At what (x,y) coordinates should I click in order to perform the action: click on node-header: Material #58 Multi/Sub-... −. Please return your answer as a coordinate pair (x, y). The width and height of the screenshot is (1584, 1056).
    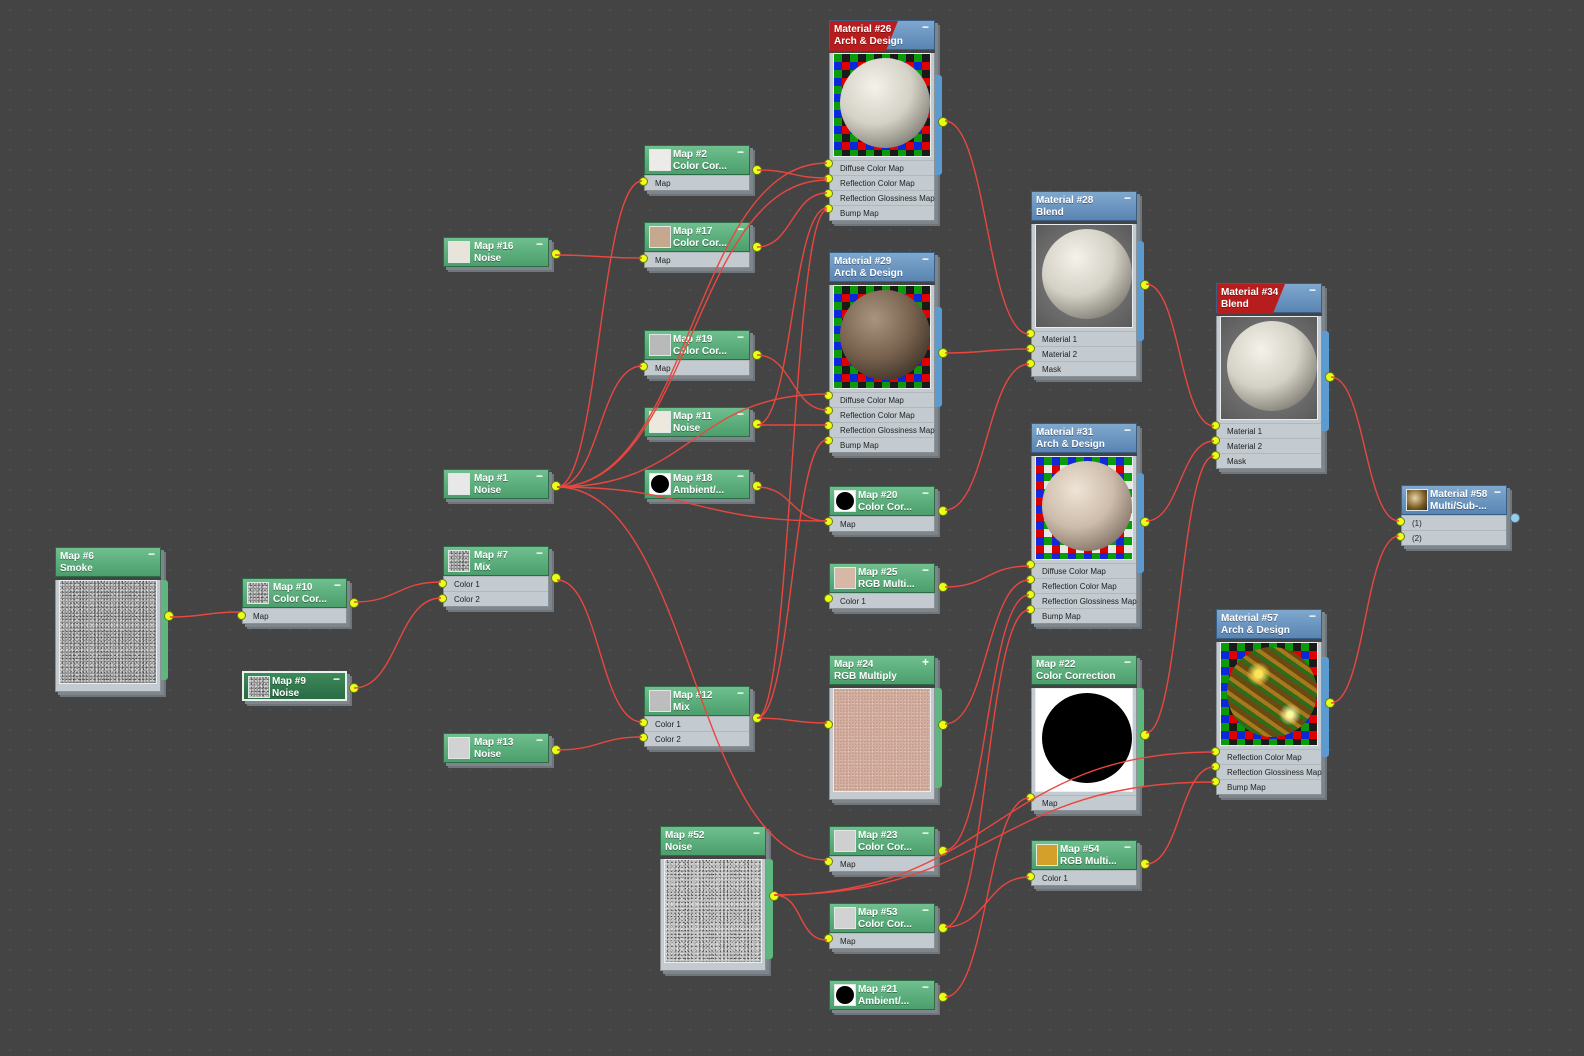
    Looking at the image, I should click on (1454, 500).